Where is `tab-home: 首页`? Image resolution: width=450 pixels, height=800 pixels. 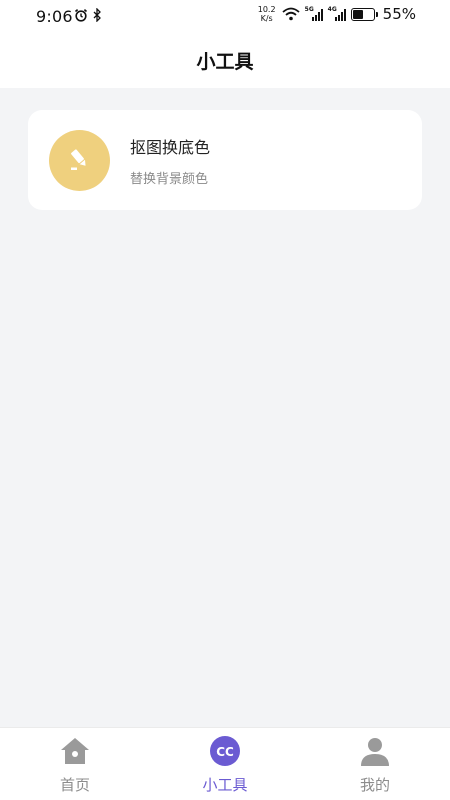 tab-home: 首页 is located at coordinates (75, 764).